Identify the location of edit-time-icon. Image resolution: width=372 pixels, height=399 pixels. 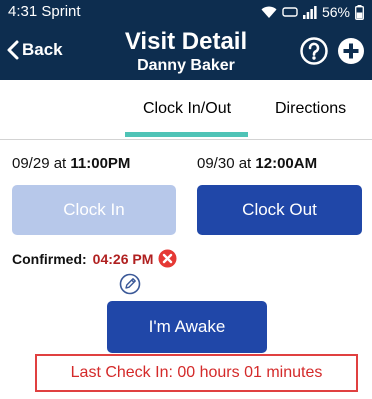
(130, 284).